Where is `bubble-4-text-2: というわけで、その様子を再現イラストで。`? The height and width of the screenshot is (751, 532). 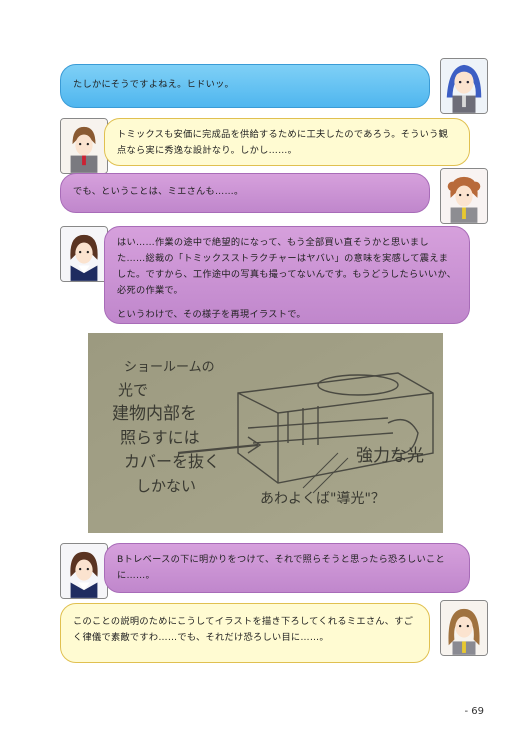
bubble-4-text-2: というわけで、その様子を再現イラストで。 is located at coordinates (211, 315).